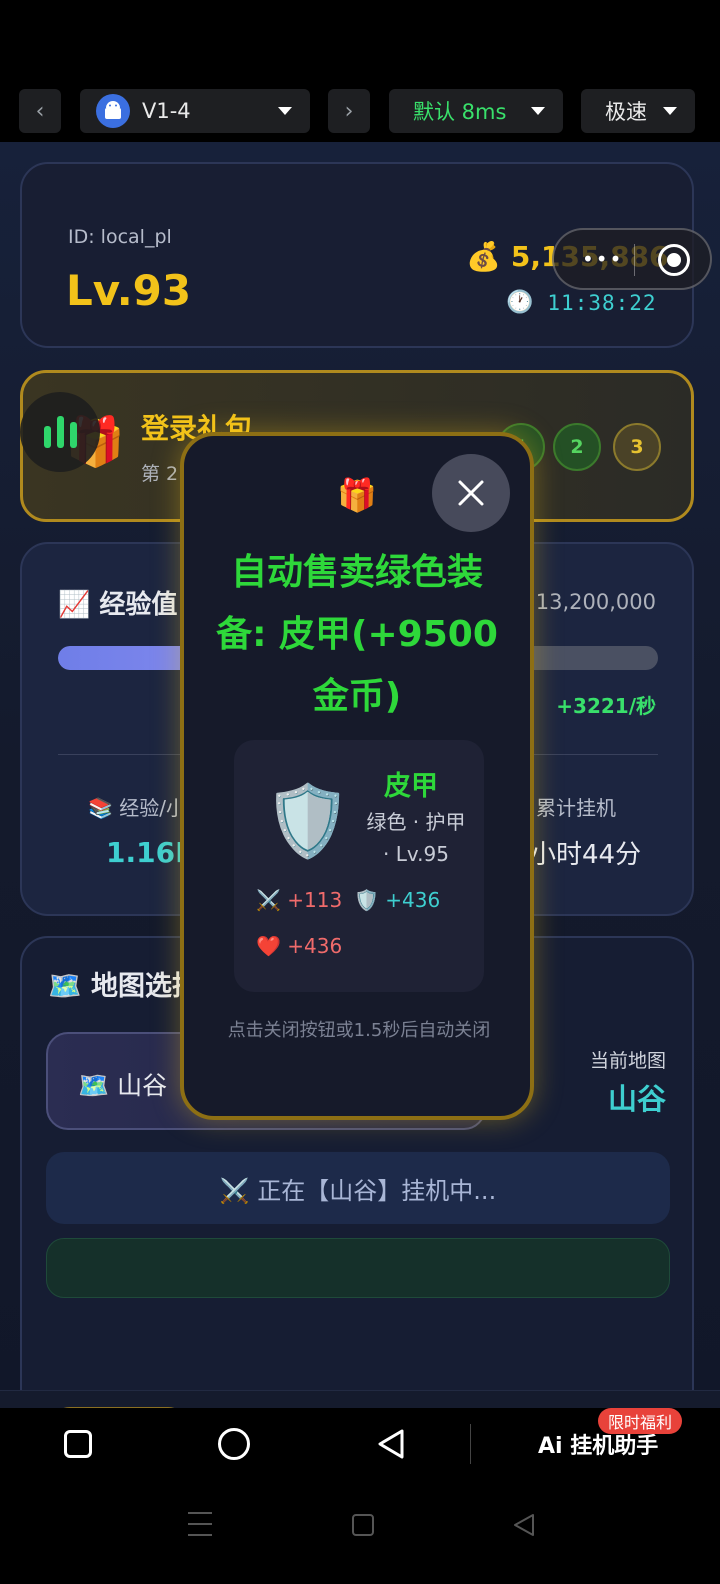 The height and width of the screenshot is (1584, 720). What do you see at coordinates (637, 447) in the screenshot?
I see `day-3-badge: 3` at bounding box center [637, 447].